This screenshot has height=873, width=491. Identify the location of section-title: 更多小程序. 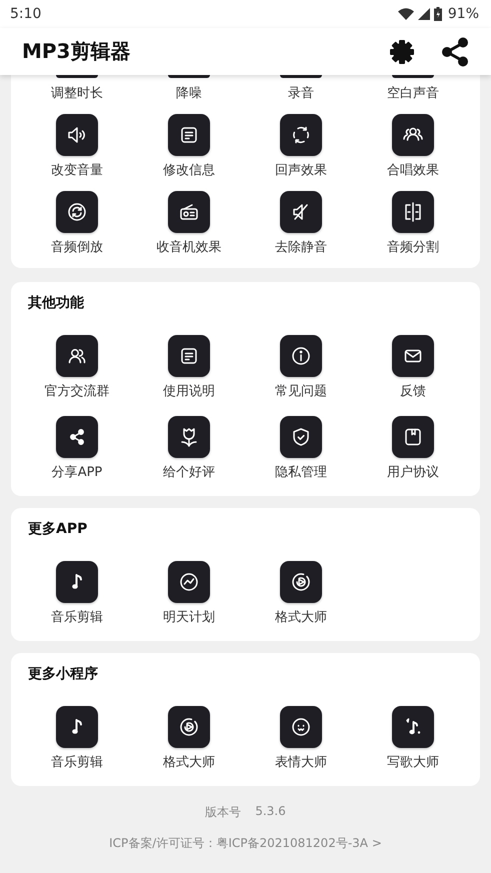
(63, 674).